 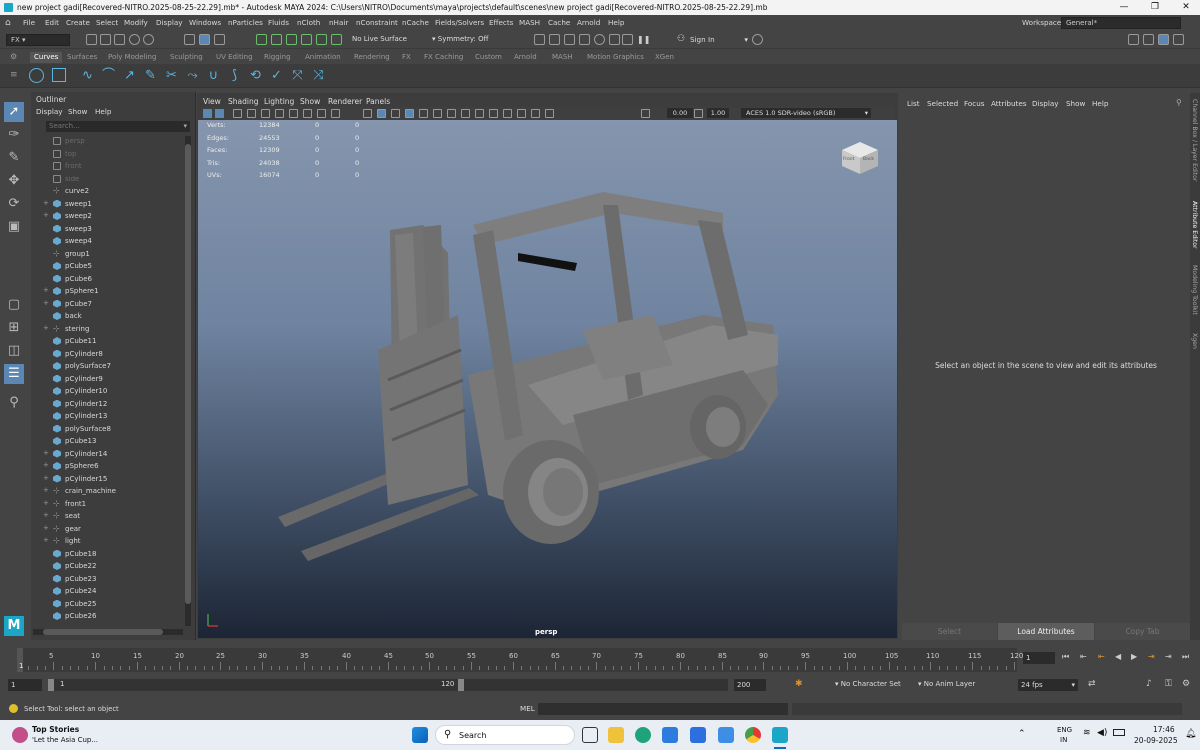 I want to click on outliner-scroll-thumb, so click(x=188, y=374).